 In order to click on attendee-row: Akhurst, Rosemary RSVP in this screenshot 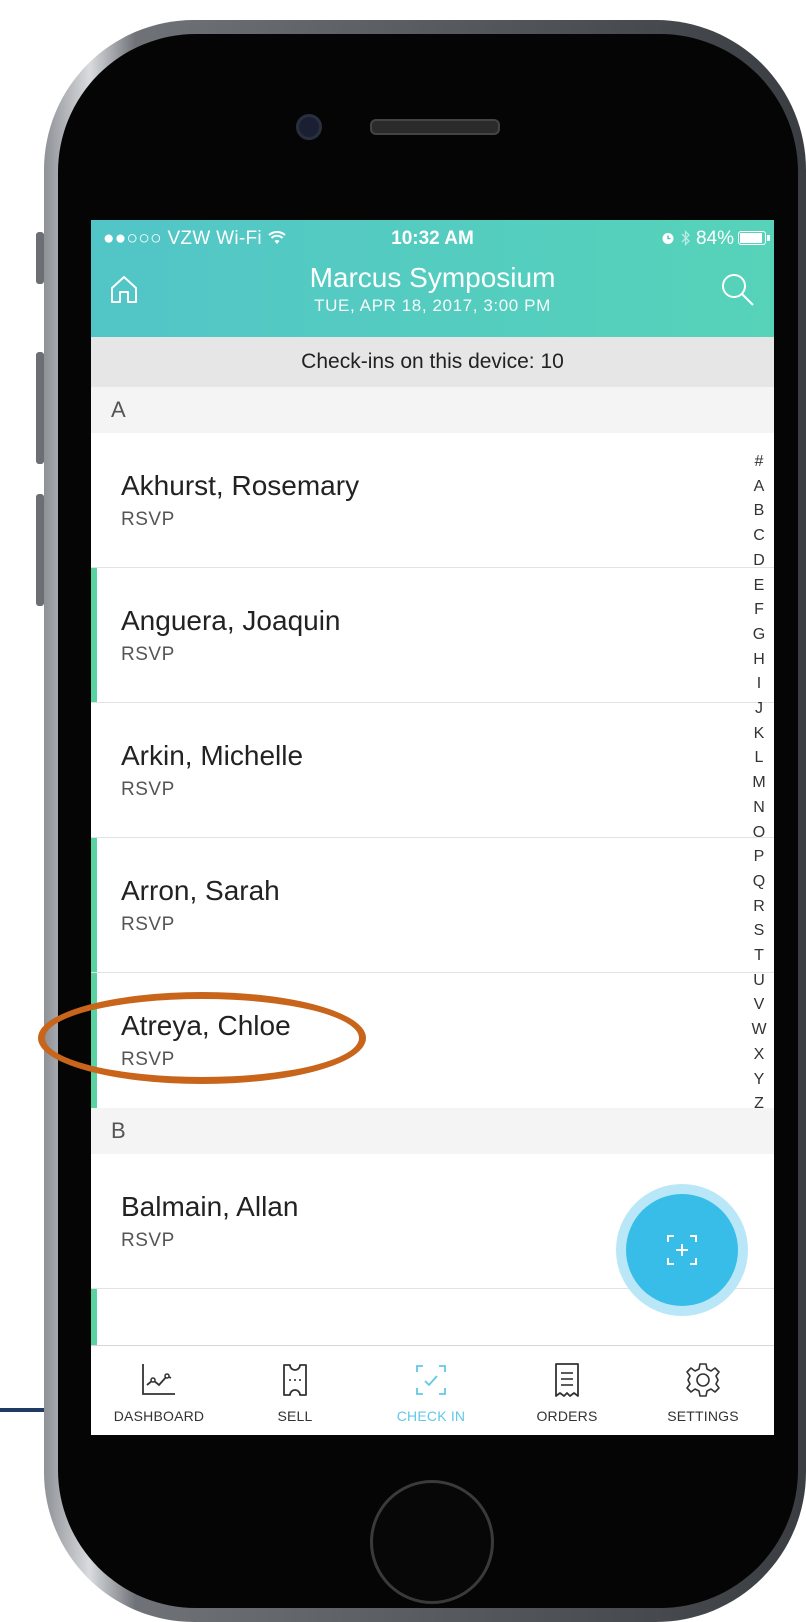, I will do `click(432, 500)`.